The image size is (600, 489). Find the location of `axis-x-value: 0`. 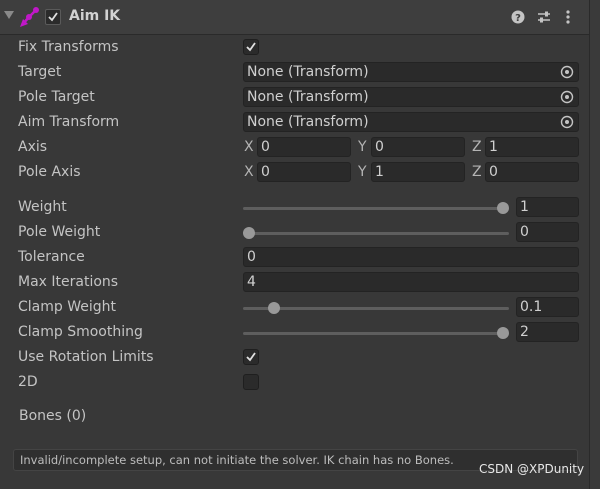

axis-x-value: 0 is located at coordinates (265, 147).